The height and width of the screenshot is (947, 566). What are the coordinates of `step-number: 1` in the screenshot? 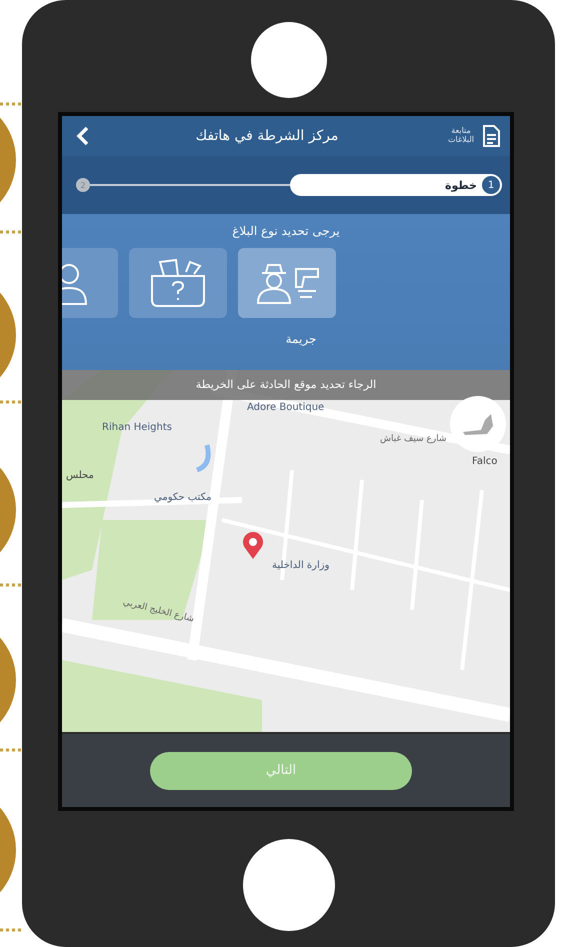 It's located at (491, 185).